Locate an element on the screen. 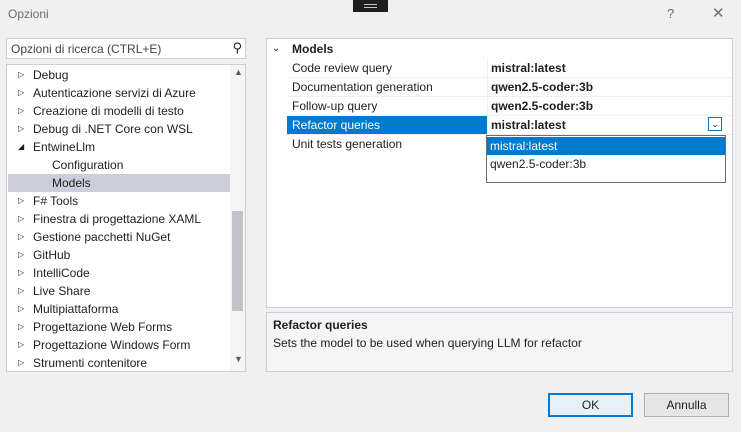 The height and width of the screenshot is (432, 741). tree-item-xaml-designer: ▷ Finestra di progettazione XAML is located at coordinates (119, 219).